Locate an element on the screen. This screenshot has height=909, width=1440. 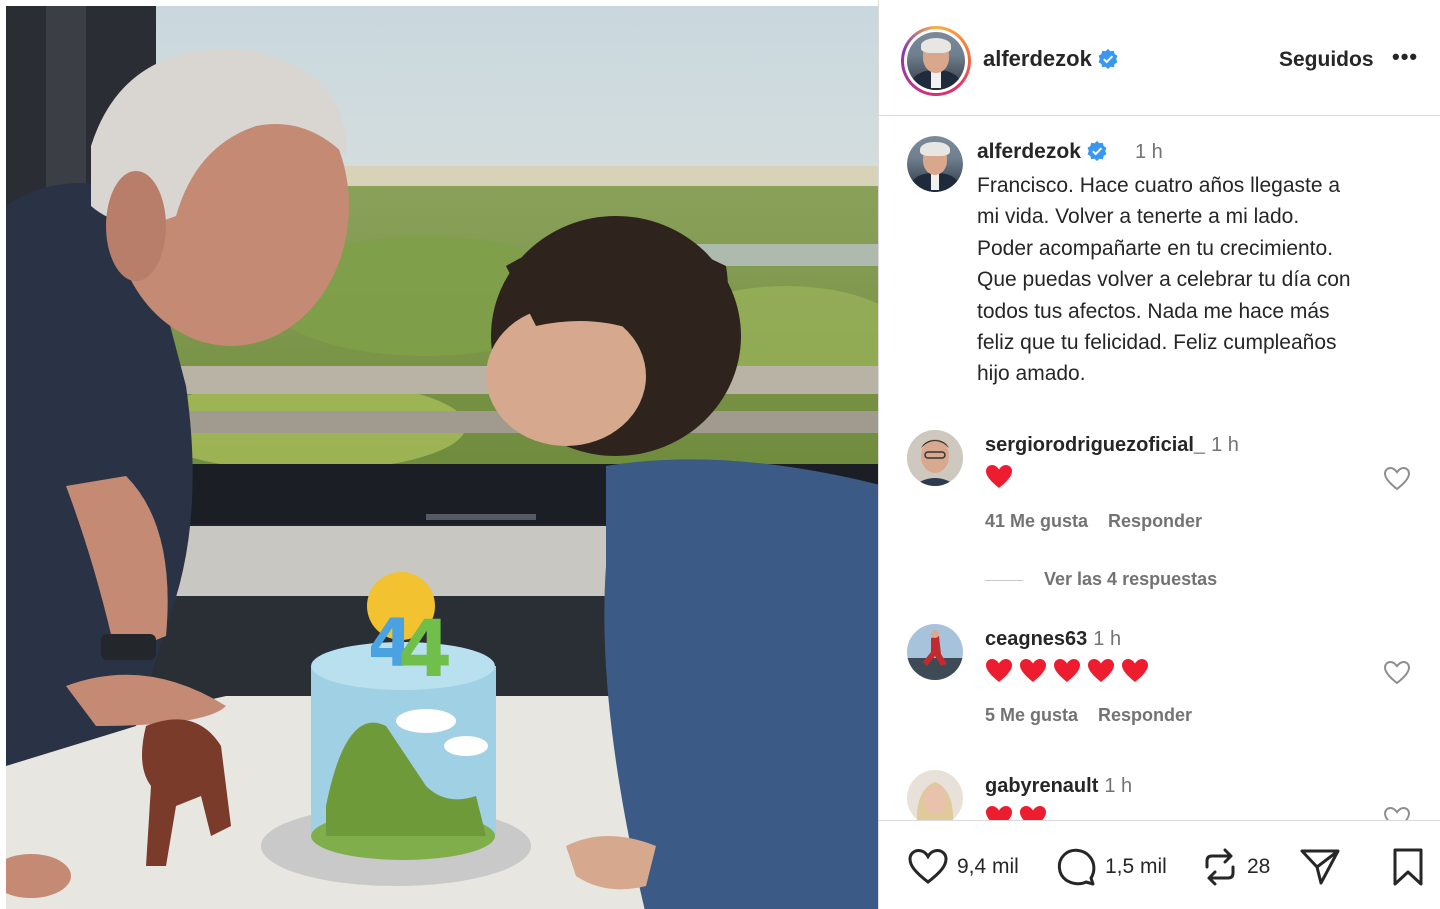
comment-username: sergiorodriguezoficial_ 1 h is located at coordinates (1112, 445).